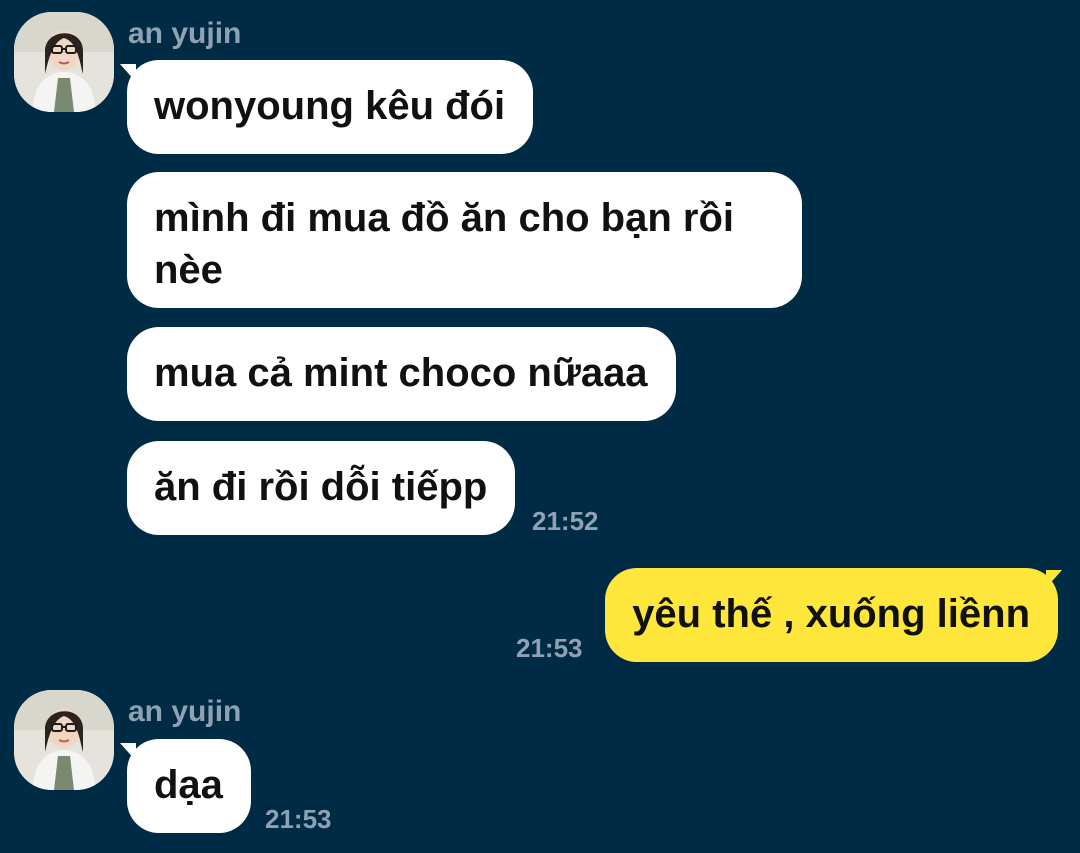 The image size is (1080, 853). I want to click on incoming-message: mình đi mua đồ ăn cho bạn rồi nèe, so click(464, 240).